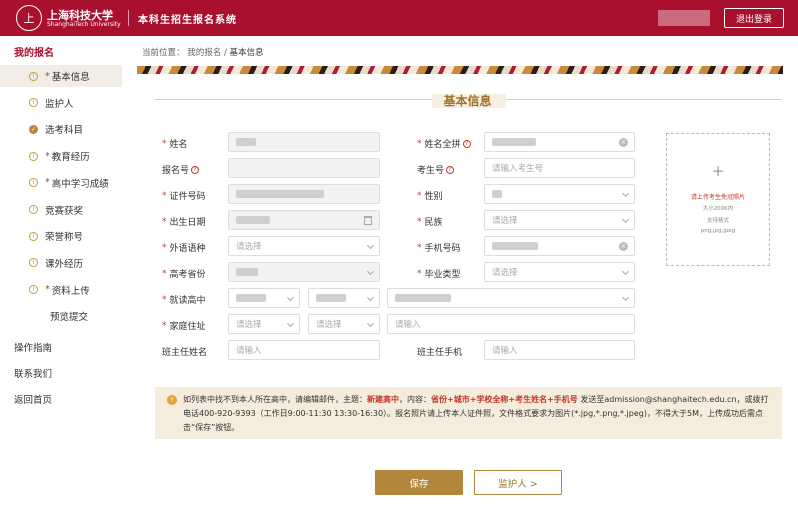  I want to click on school-province-select, so click(264, 298).